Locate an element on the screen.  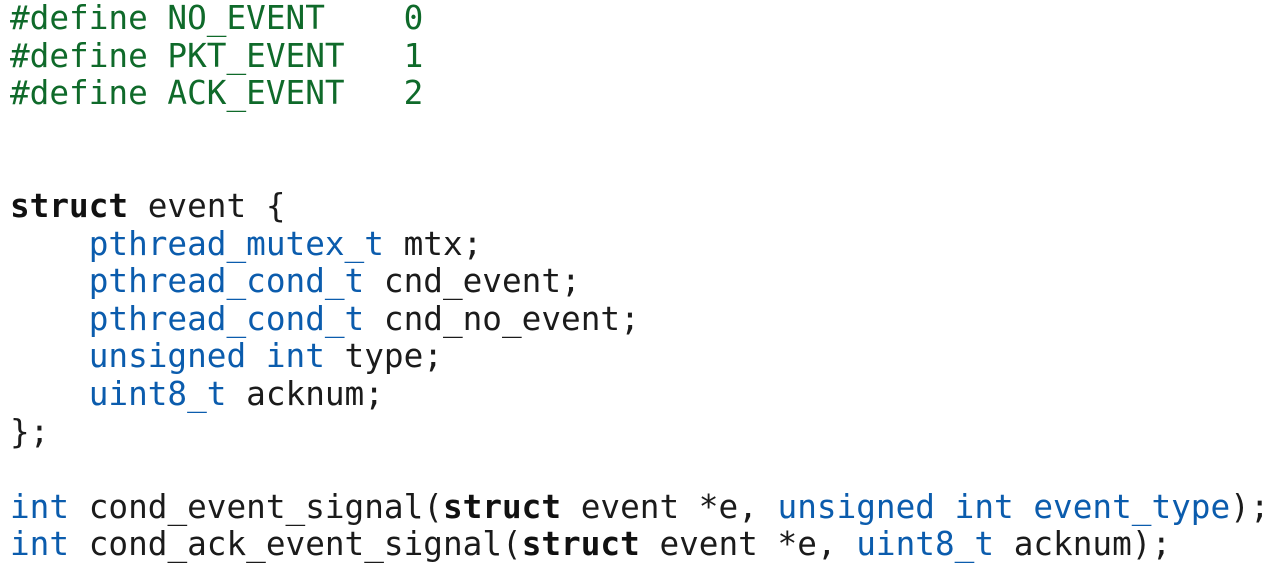
code-token: #define PKT_EVENT 1 is located at coordinates (217, 55).